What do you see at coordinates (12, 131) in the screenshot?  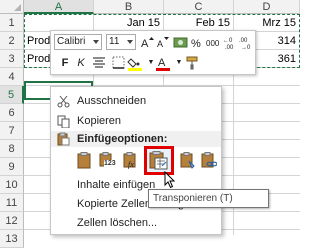 I see `row-header-7: 7` at bounding box center [12, 131].